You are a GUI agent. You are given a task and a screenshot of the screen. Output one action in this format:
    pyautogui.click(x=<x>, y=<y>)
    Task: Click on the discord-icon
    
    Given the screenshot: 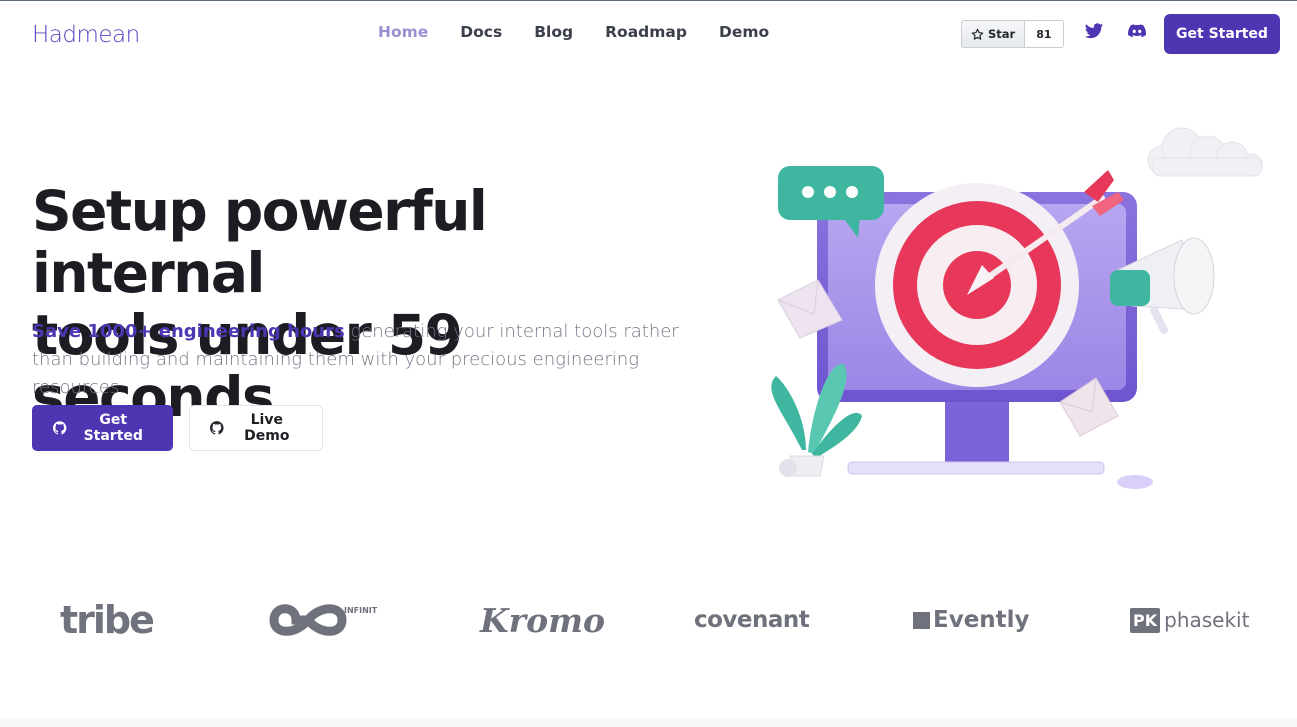 What is the action you would take?
    pyautogui.click(x=1137, y=31)
    